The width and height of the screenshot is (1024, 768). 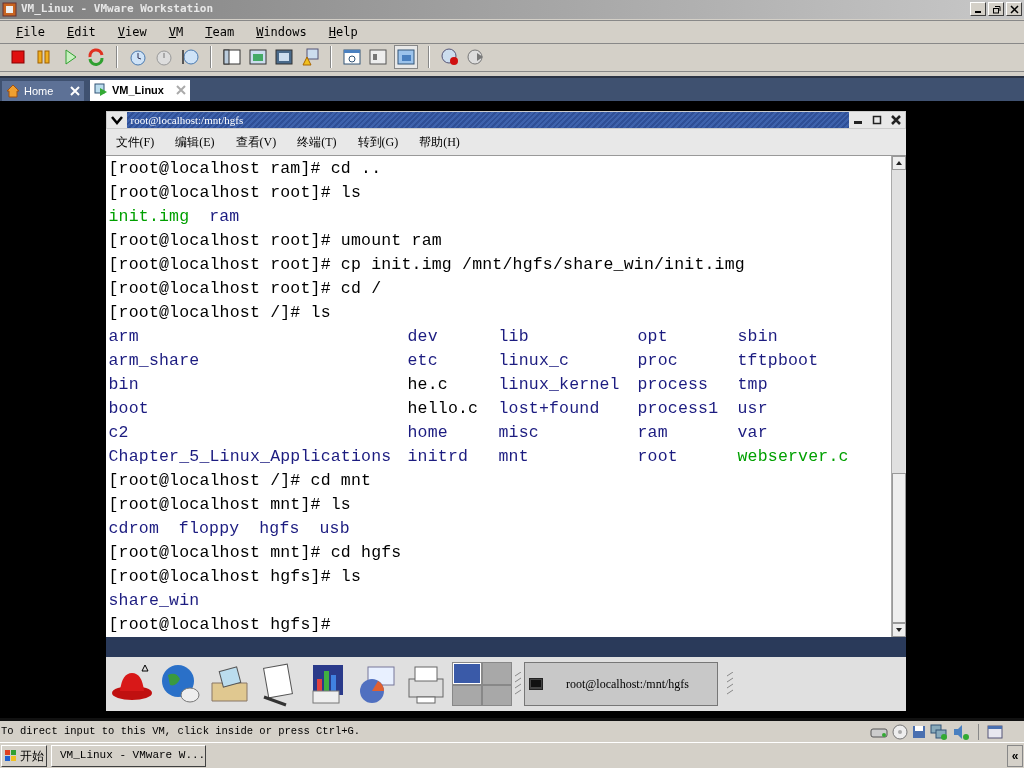 I want to click on file-name: webserver.c, so click(x=793, y=456).